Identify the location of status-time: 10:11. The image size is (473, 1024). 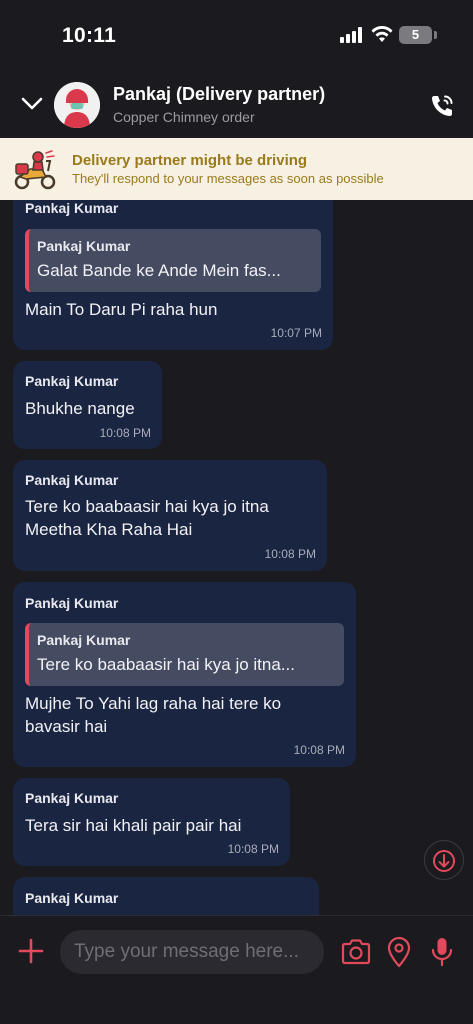
(89, 35).